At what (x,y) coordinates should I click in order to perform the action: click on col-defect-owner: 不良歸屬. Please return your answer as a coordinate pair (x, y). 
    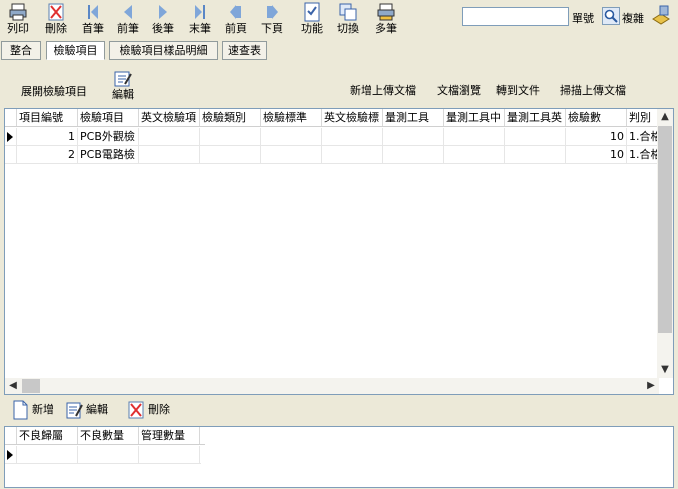
    Looking at the image, I should click on (47, 435).